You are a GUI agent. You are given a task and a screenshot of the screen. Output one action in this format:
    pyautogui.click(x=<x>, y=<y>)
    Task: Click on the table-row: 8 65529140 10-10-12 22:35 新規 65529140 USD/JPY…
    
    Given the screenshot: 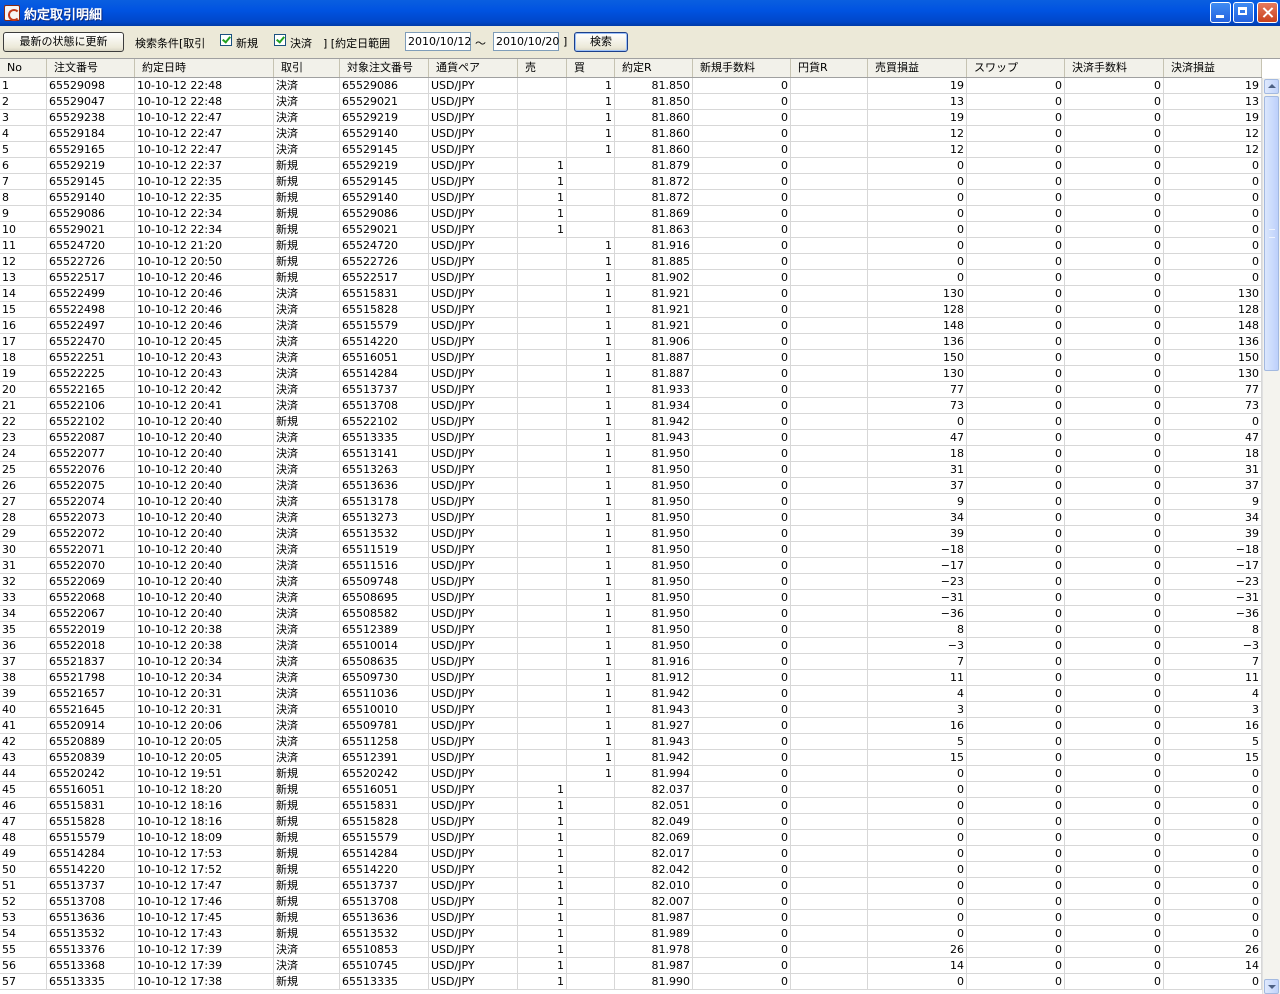 What is the action you would take?
    pyautogui.click(x=631, y=198)
    